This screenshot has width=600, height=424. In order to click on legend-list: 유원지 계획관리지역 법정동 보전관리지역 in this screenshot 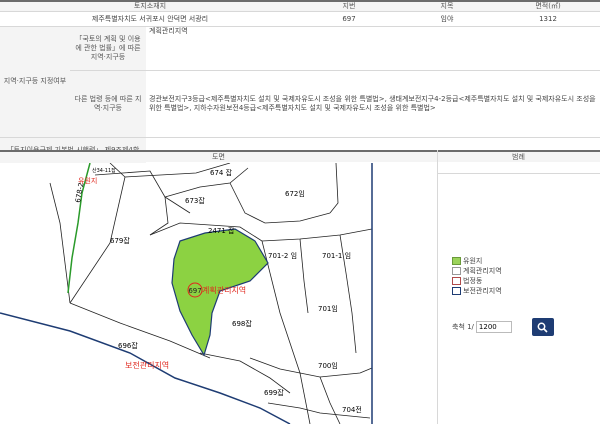, I will do `click(477, 276)`.